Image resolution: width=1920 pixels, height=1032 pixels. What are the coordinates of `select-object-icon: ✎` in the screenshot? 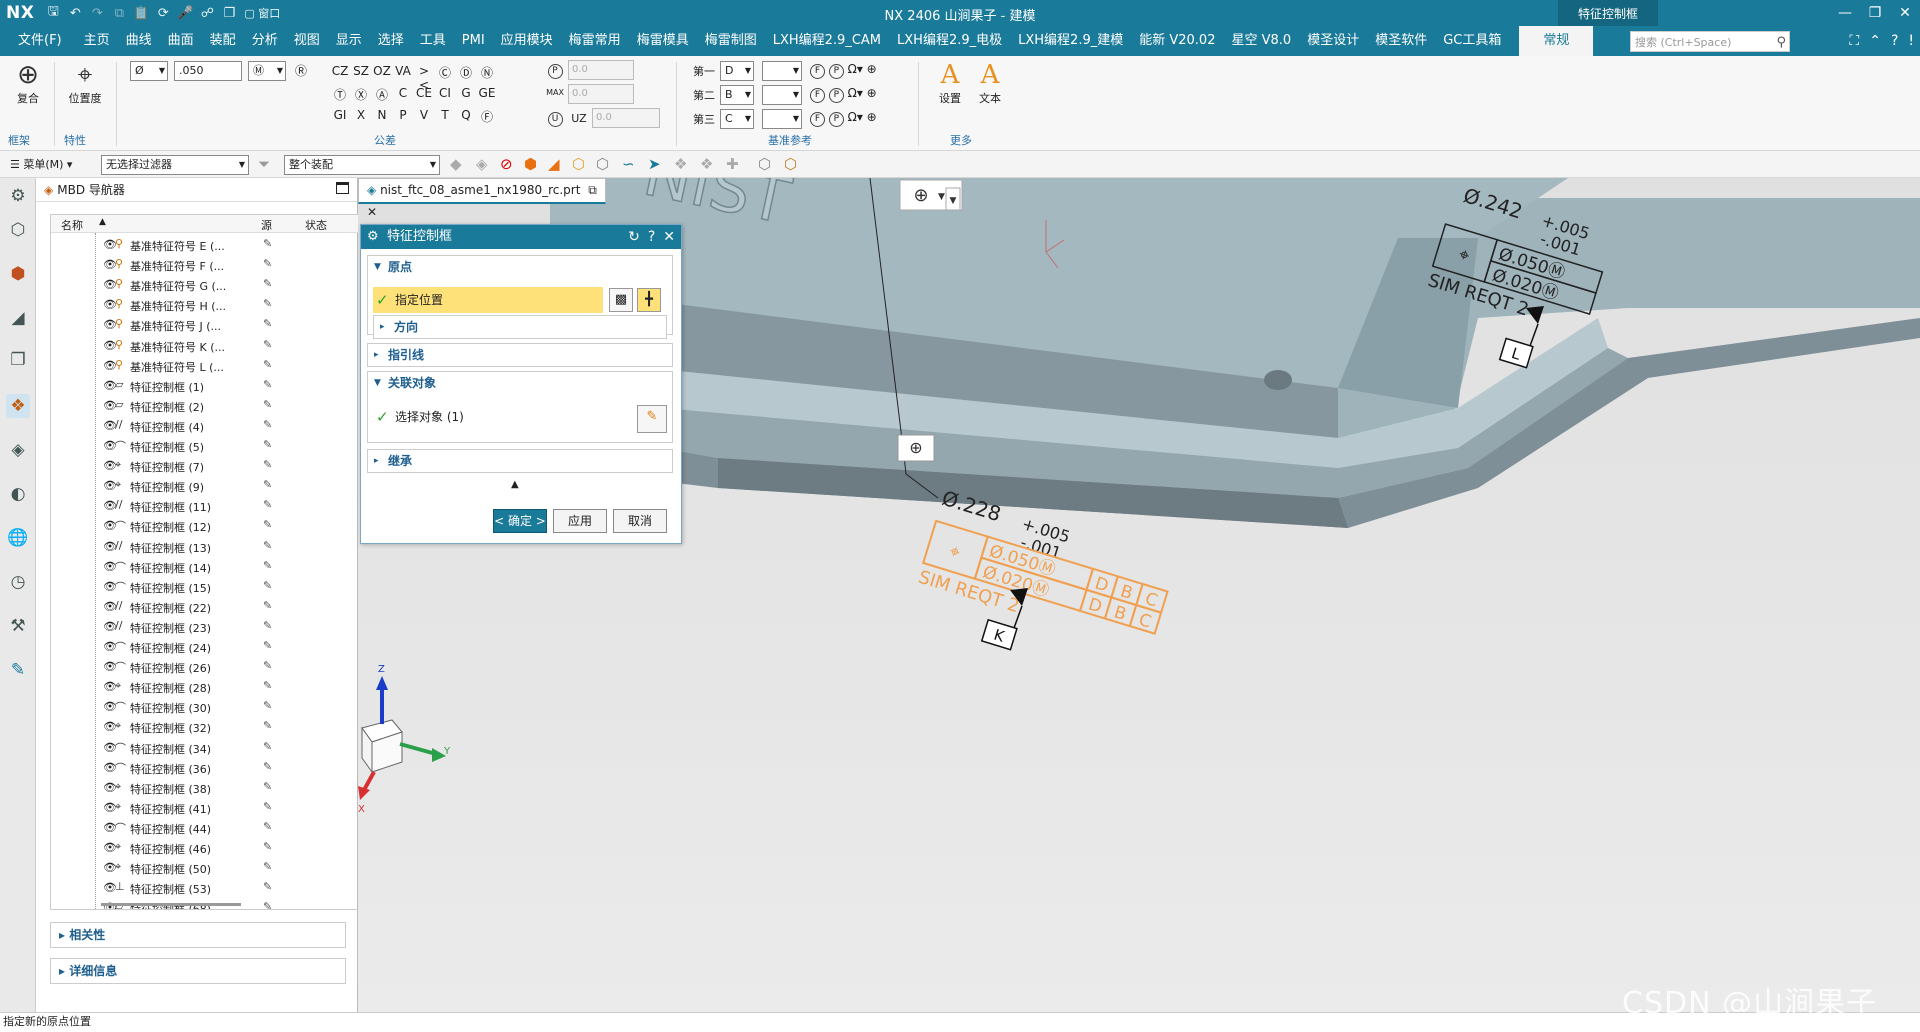 It's located at (652, 419).